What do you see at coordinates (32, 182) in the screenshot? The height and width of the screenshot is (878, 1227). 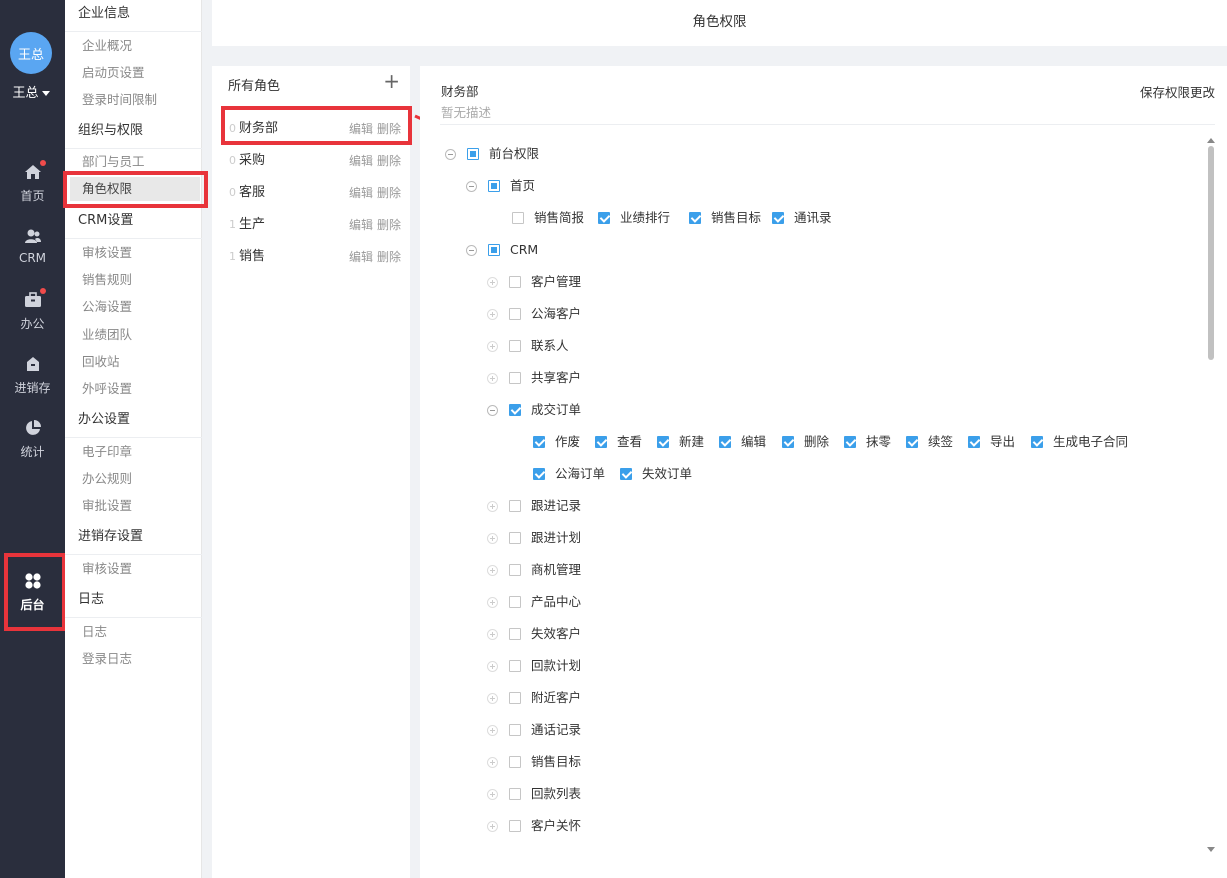 I see `nav-item-home: 首页` at bounding box center [32, 182].